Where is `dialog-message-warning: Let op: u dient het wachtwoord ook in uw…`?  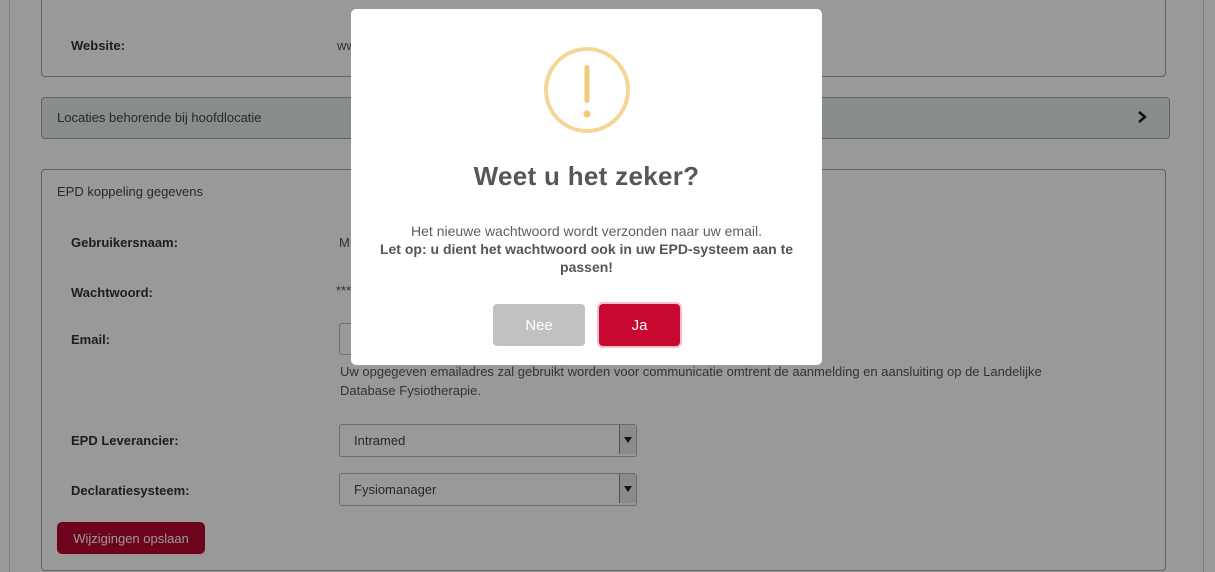
dialog-message-warning: Let op: u dient het wachtwoord ook in uw… is located at coordinates (586, 258).